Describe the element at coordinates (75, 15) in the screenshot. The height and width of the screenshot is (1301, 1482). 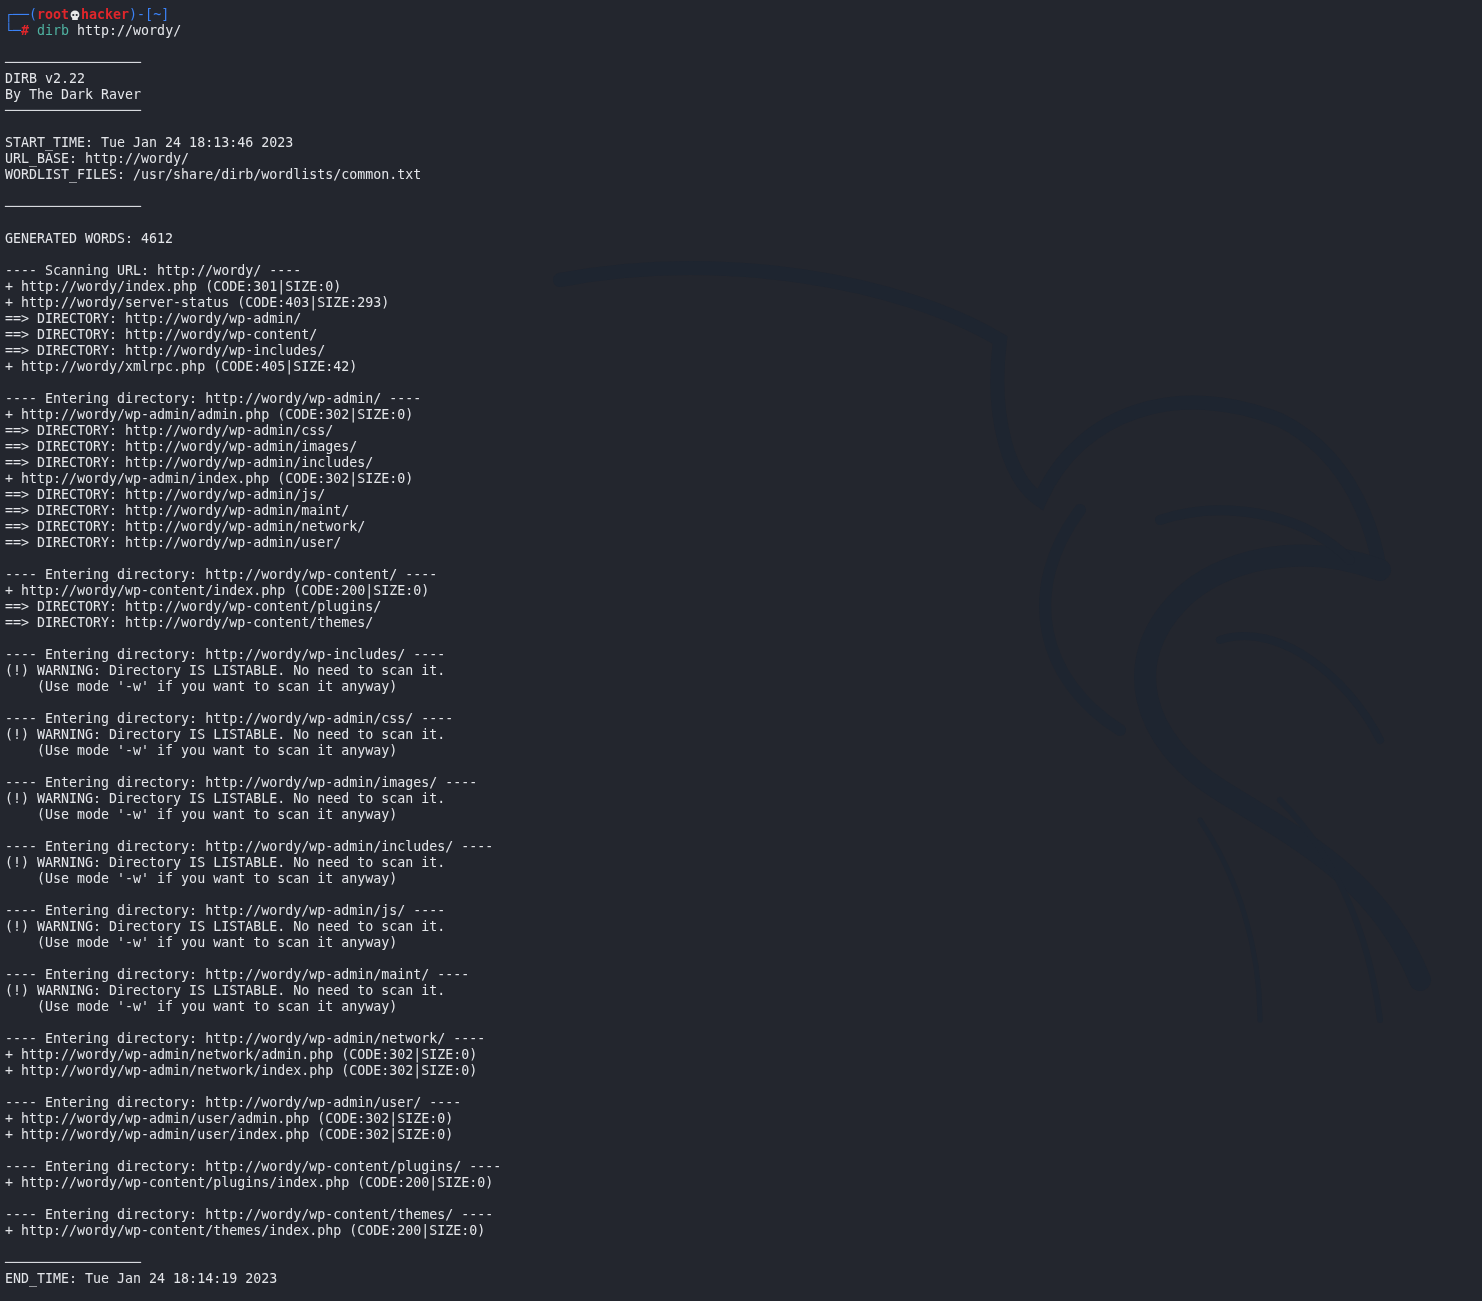
I see `skull-icon` at that location.